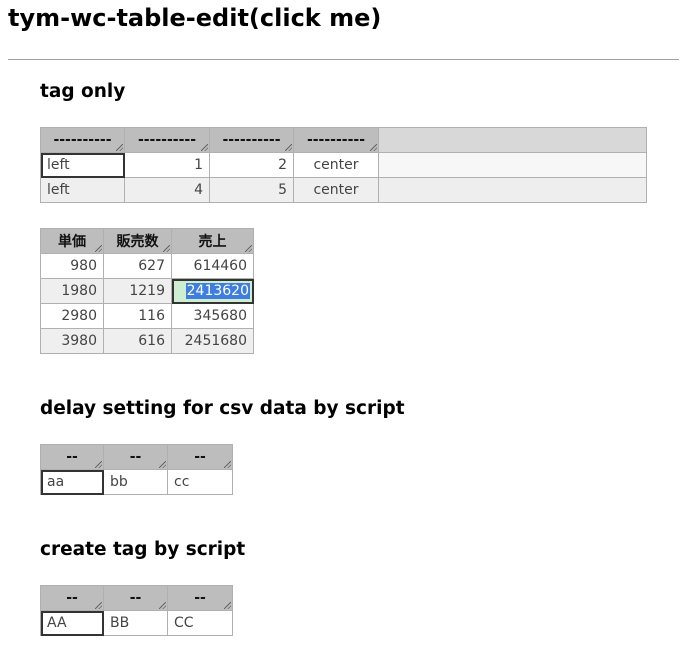 The image size is (685, 647). Describe the element at coordinates (200, 482) in the screenshot. I see `table-cell: cc` at that location.